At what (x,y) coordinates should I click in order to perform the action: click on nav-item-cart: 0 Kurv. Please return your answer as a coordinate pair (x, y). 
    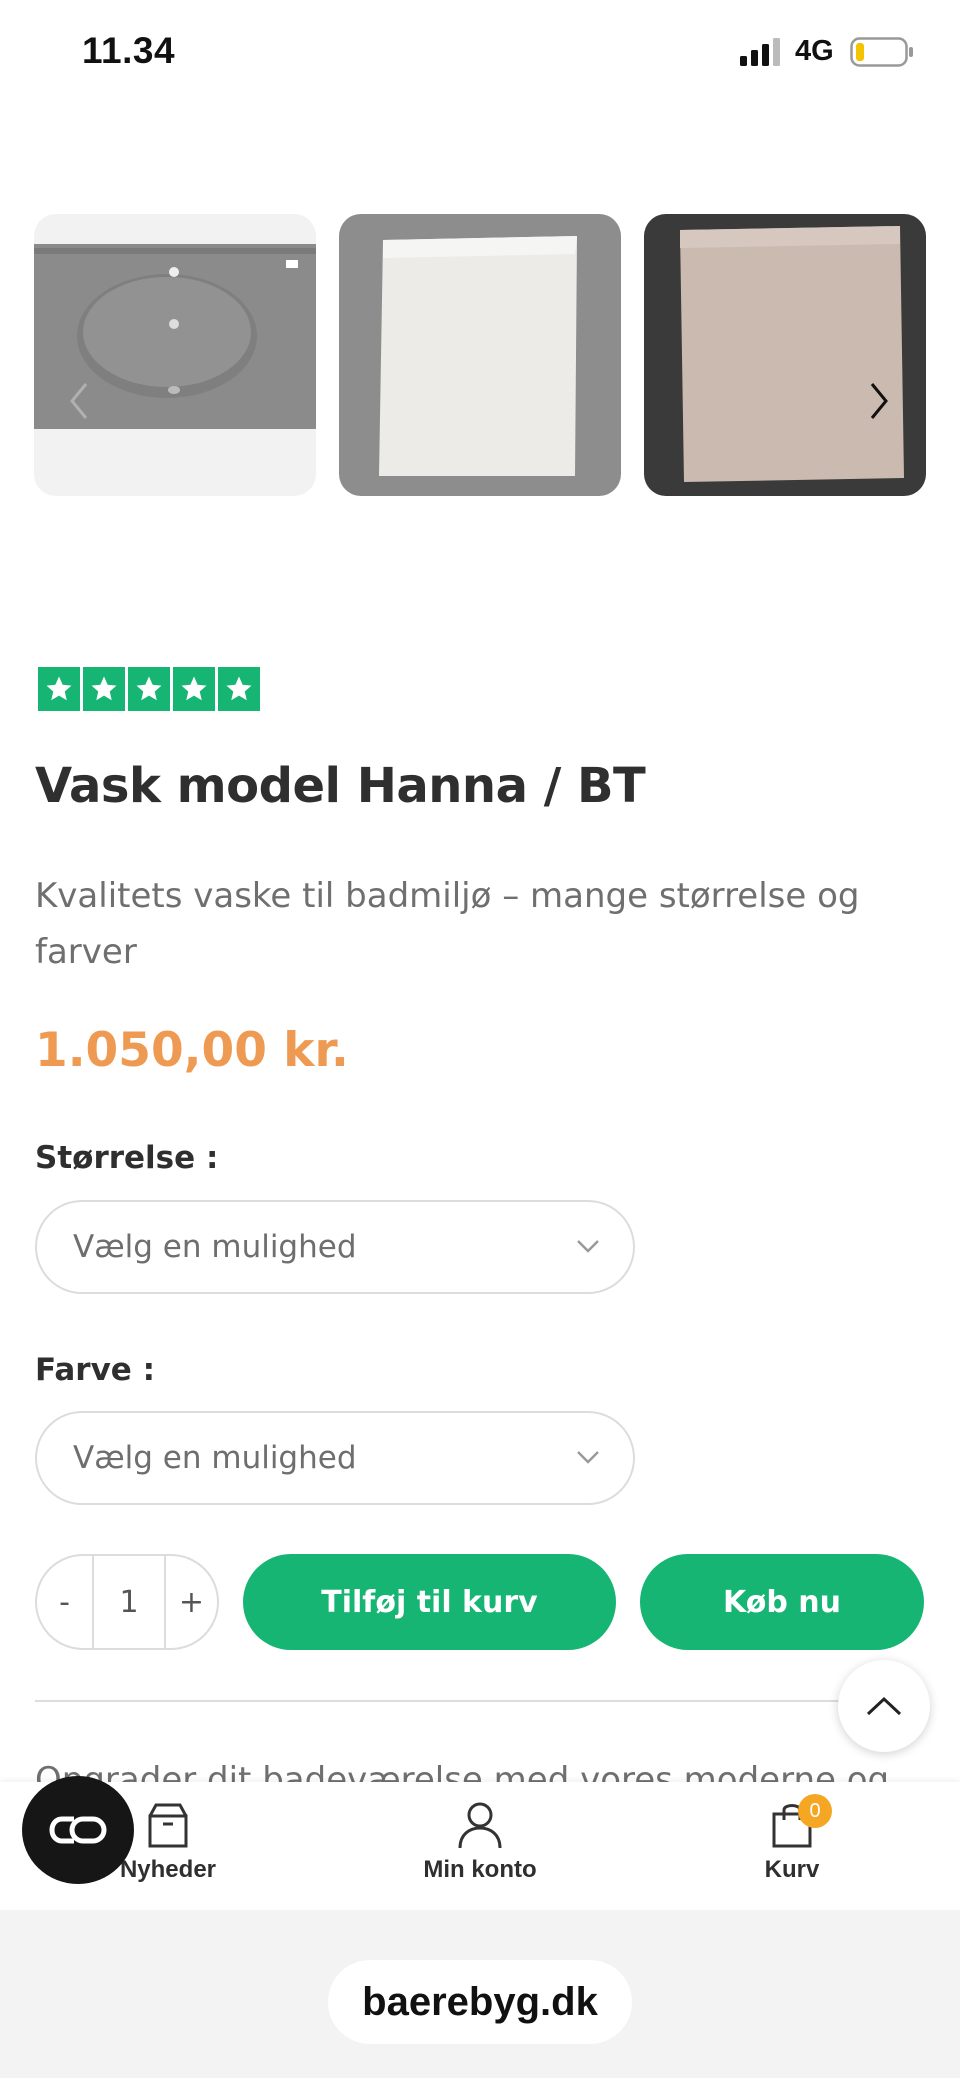
    Looking at the image, I should click on (792, 1839).